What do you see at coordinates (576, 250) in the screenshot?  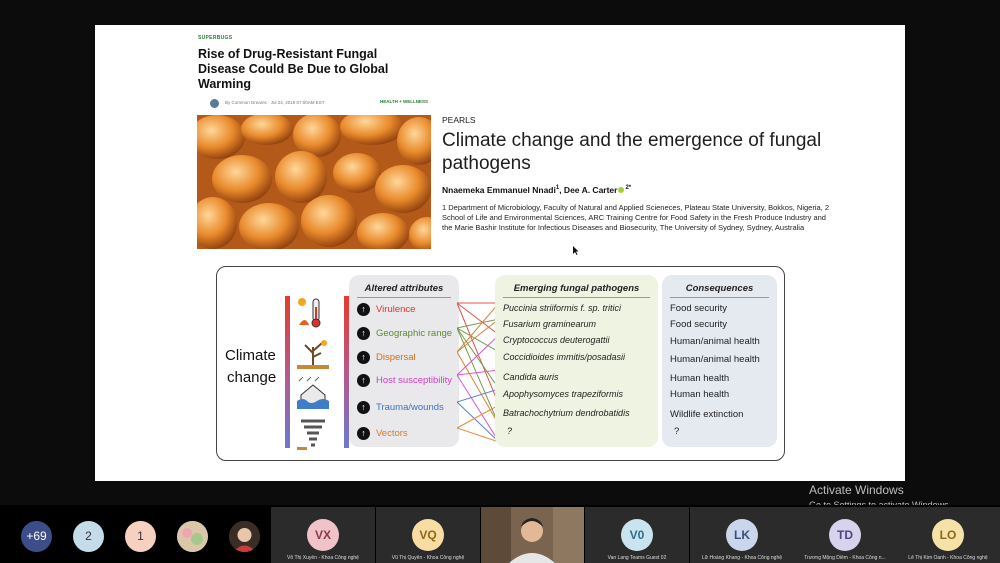 I see `mouse-cursor-icon` at bounding box center [576, 250].